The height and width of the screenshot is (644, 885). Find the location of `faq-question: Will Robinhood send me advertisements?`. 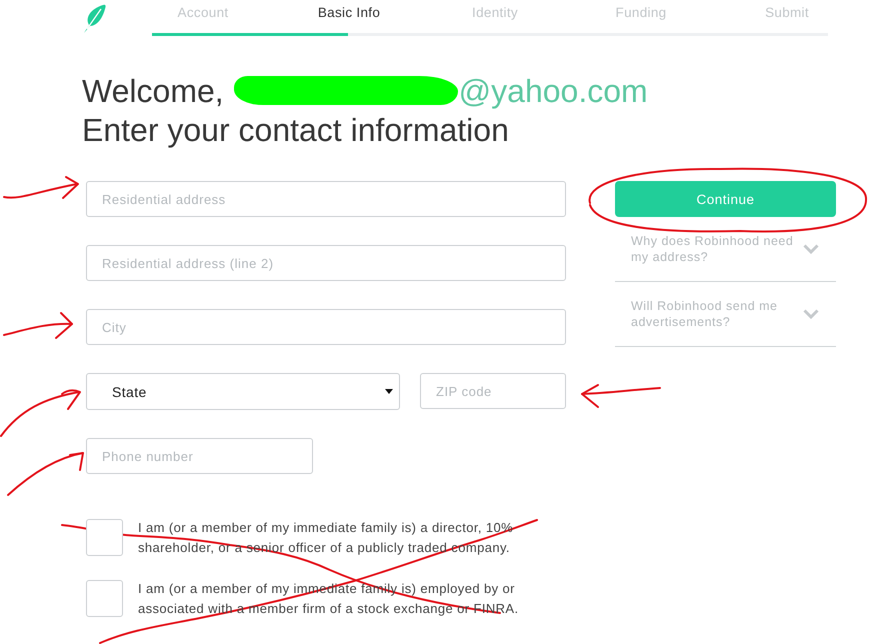

faq-question: Will Robinhood send me advertisements? is located at coordinates (704, 314).